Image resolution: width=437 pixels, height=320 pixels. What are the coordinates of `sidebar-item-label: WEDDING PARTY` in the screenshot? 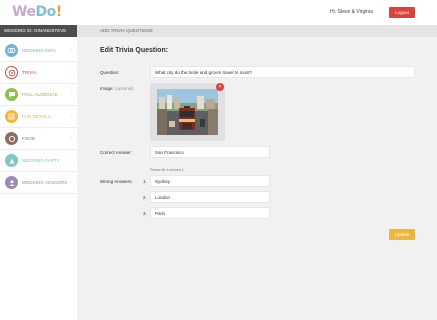 It's located at (41, 160).